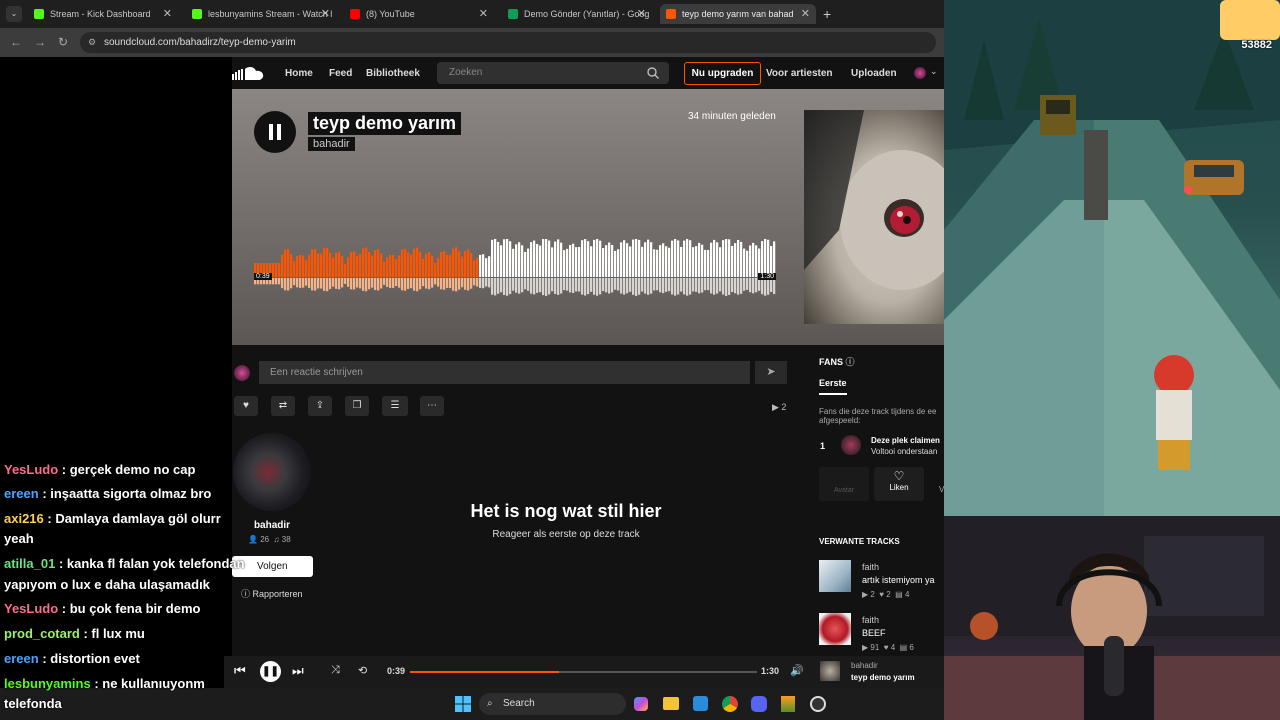  Describe the element at coordinates (653, 73) in the screenshot. I see `search-icon` at that location.